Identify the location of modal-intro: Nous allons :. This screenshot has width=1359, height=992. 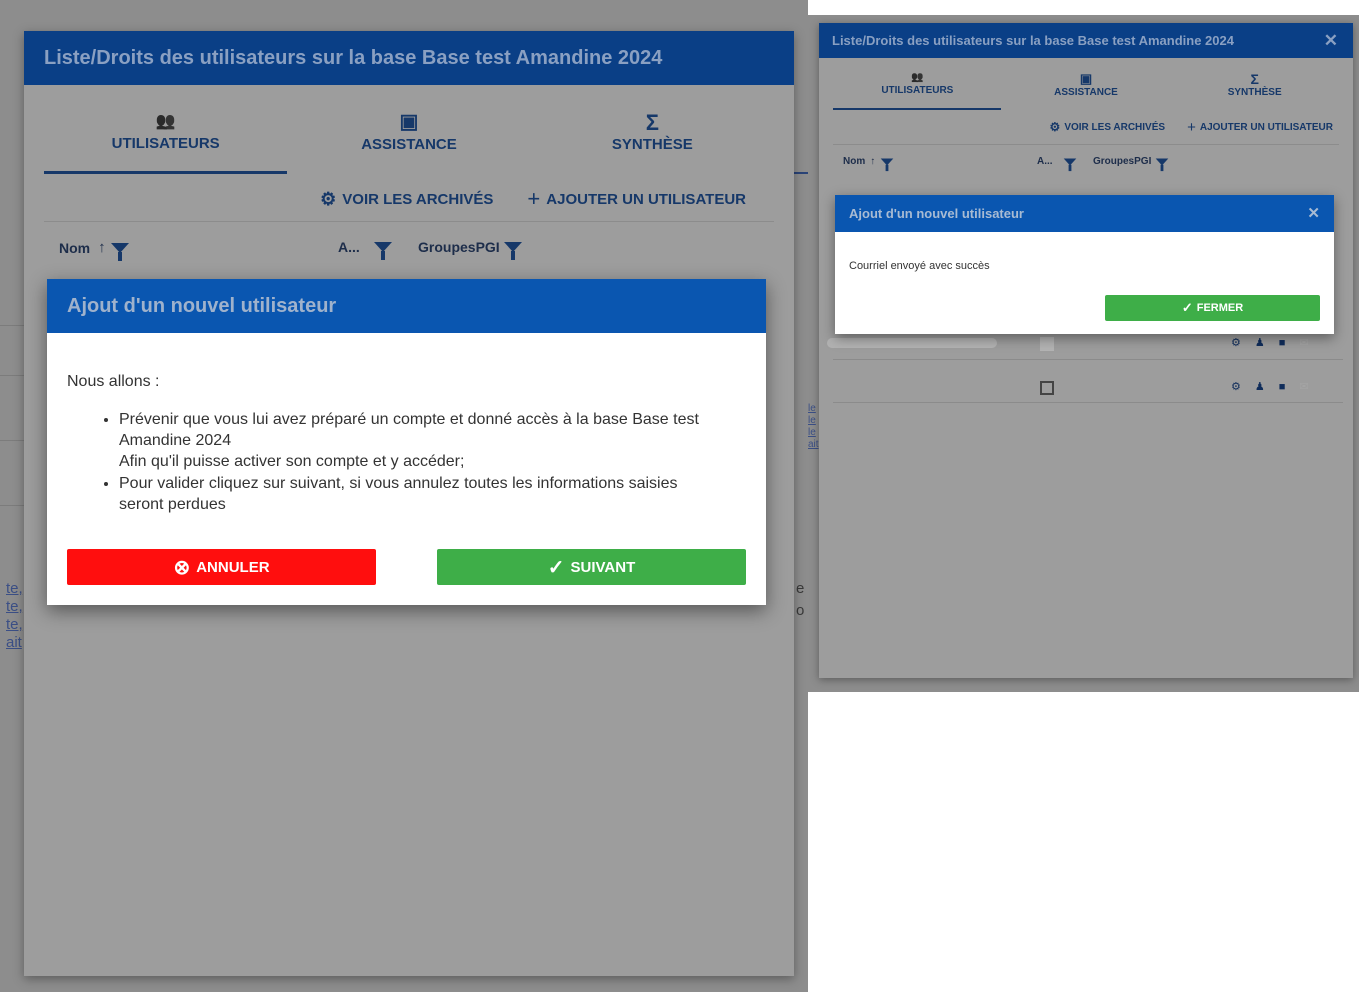
(113, 381).